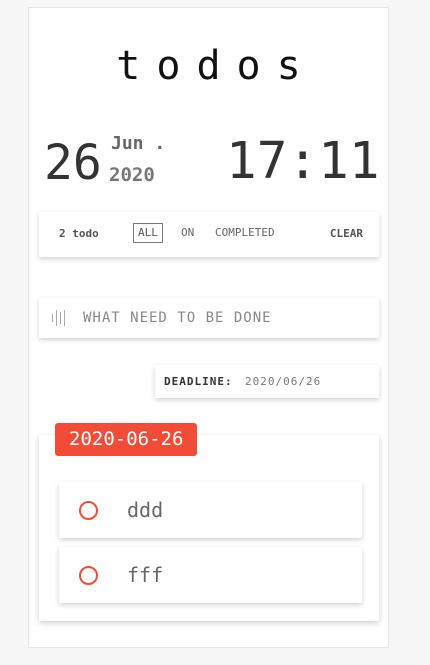 The height and width of the screenshot is (665, 430). I want to click on todo-text: ddd, so click(145, 510).